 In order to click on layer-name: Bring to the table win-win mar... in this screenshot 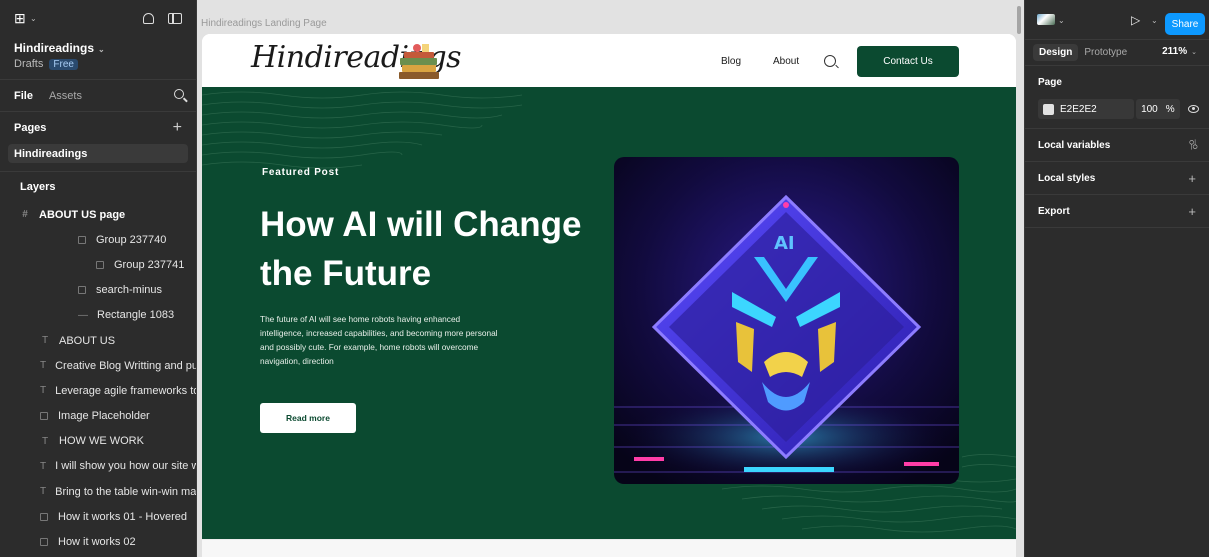, I will do `click(125, 491)`.